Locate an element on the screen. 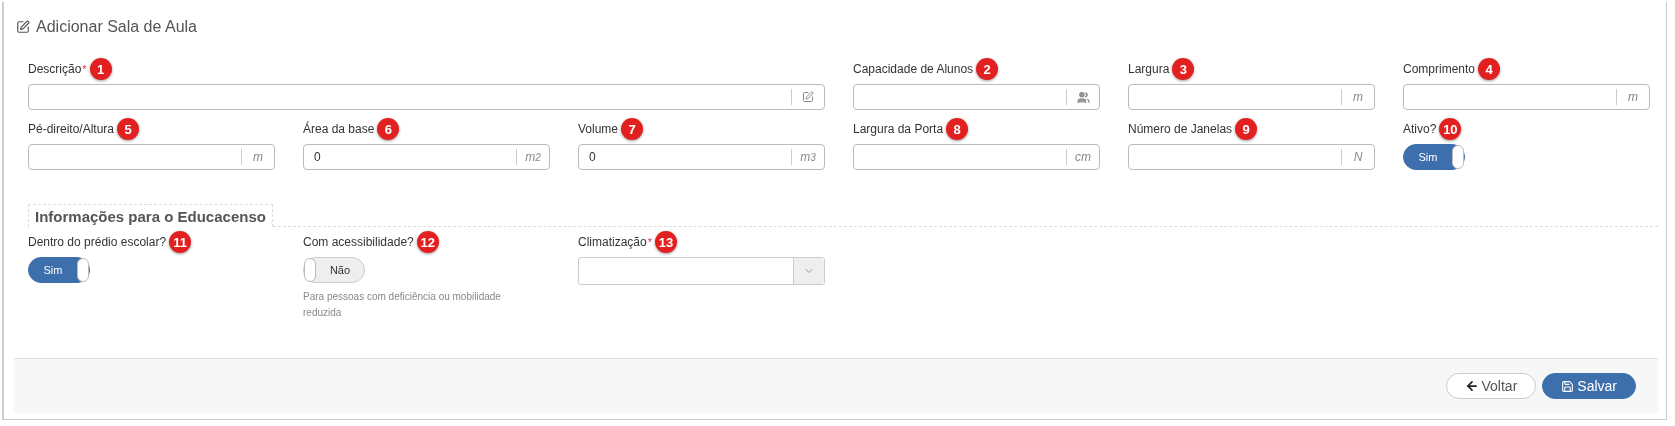 This screenshot has height=426, width=1675. toggle-switch: Não is located at coordinates (334, 270).